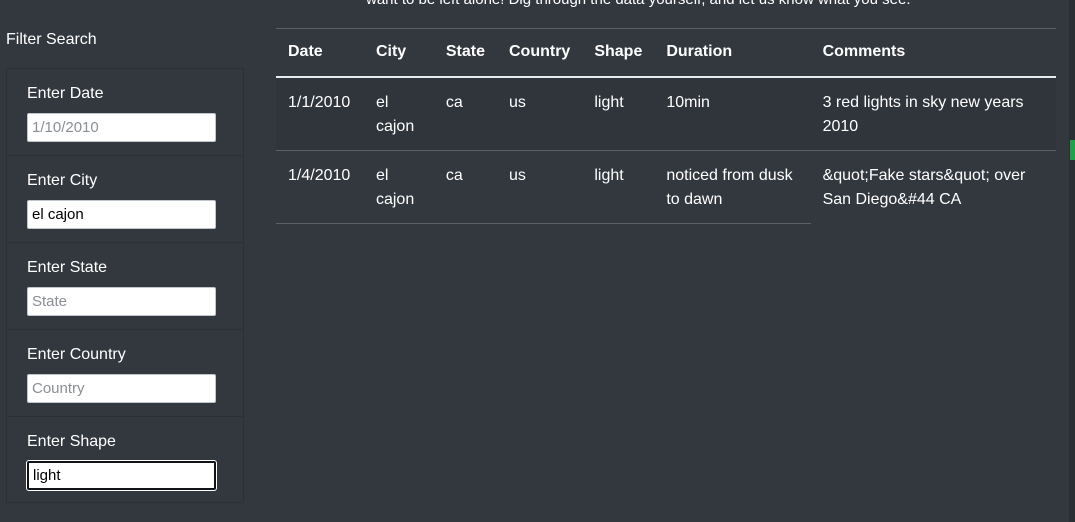 The height and width of the screenshot is (522, 1075). Describe the element at coordinates (121, 388) in the screenshot. I see `country-input` at that location.